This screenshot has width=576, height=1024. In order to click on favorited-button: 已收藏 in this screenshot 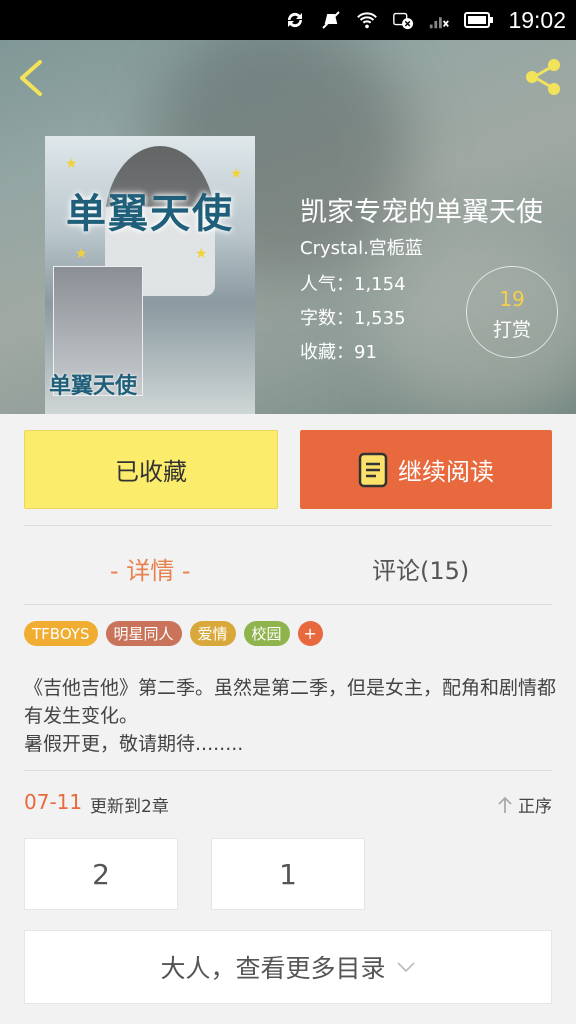, I will do `click(151, 469)`.